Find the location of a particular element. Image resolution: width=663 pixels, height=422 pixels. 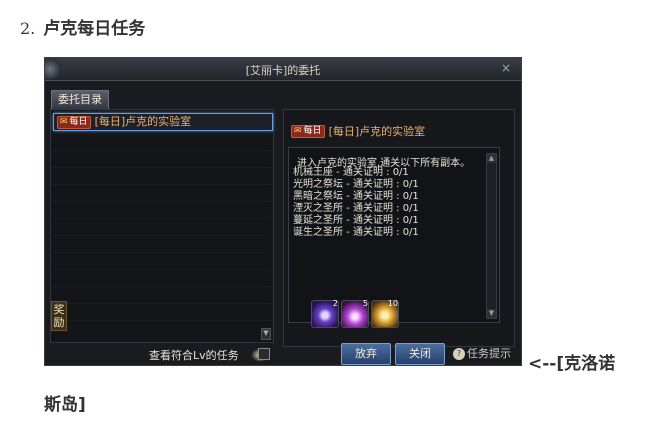

section-title: 卢克每日任务 is located at coordinates (94, 29).